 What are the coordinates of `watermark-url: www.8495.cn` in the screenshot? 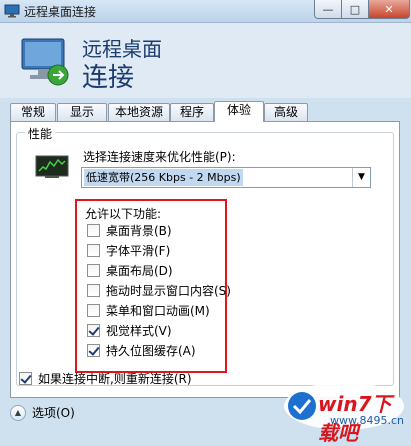 It's located at (367, 420).